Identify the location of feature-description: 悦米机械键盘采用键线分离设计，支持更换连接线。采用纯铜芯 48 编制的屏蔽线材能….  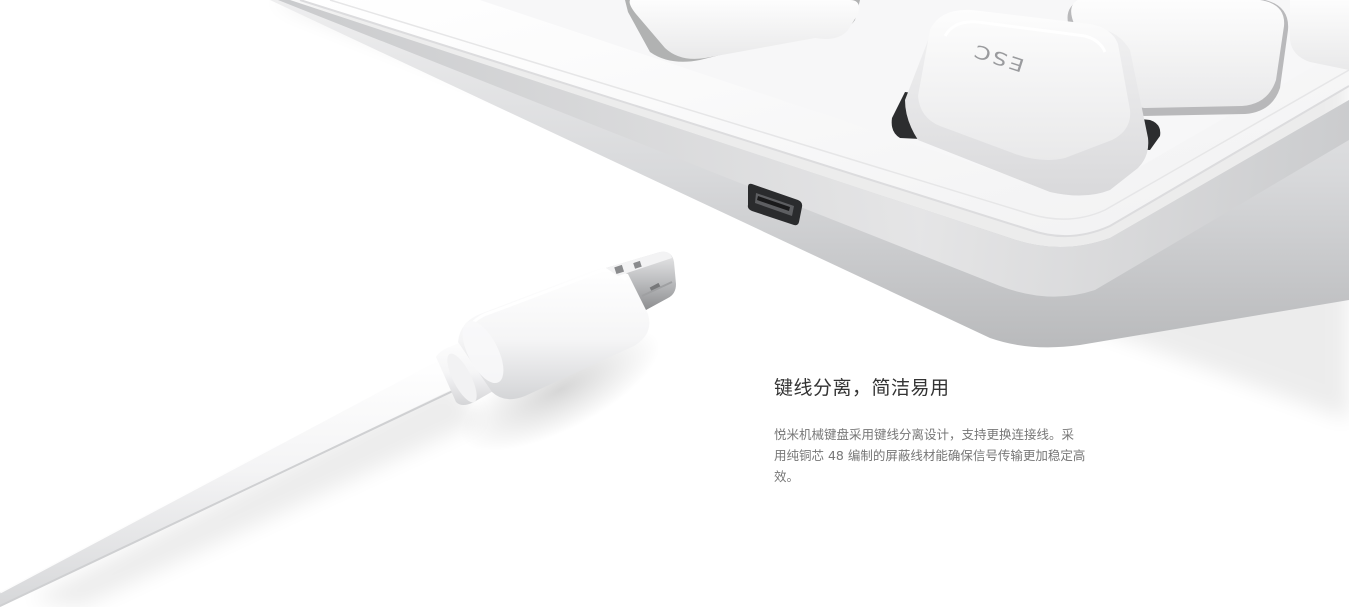
(930, 455).